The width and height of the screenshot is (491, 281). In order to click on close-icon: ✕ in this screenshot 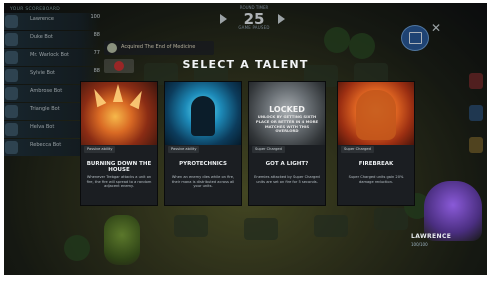, I will do `click(436, 28)`.